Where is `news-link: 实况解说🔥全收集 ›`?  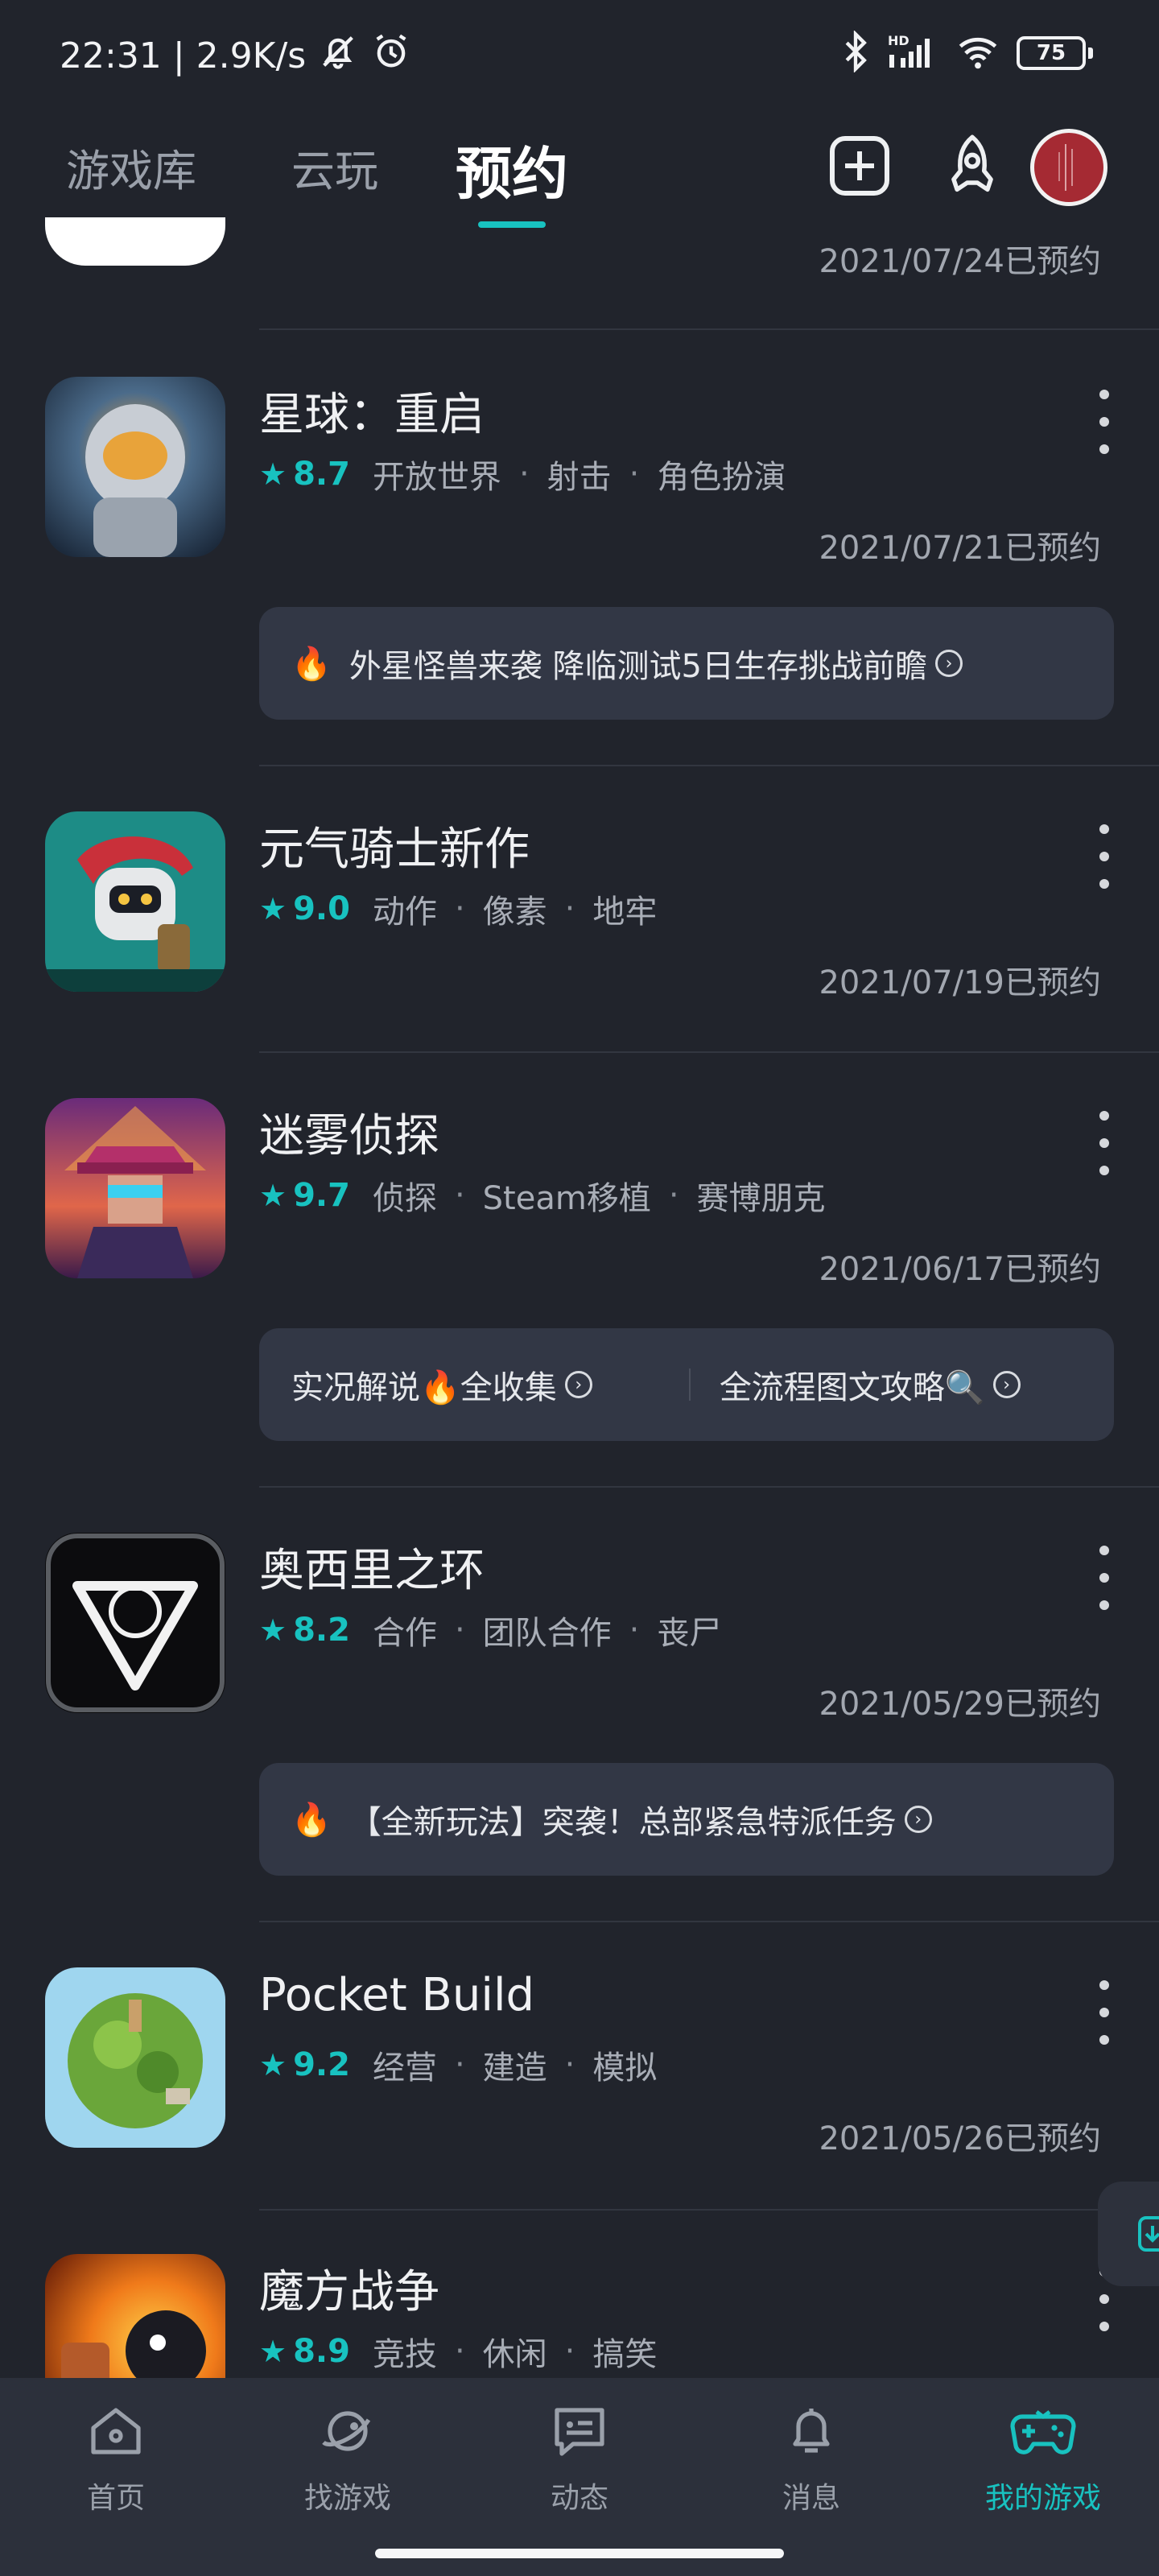
news-link: 实况解说🔥全收集 › is located at coordinates (441, 1384).